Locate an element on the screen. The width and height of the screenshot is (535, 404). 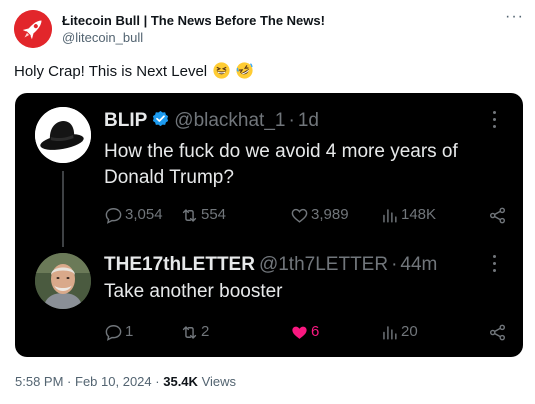
like-button: 3,989 is located at coordinates (319, 215).